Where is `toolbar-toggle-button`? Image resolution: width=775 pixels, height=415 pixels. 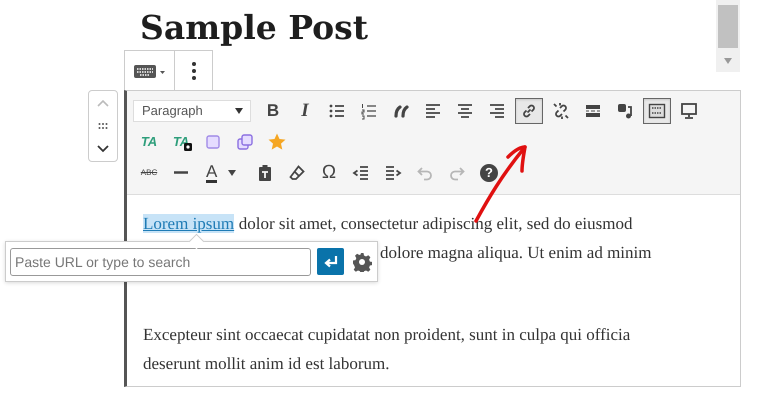
toolbar-toggle-button is located at coordinates (657, 111).